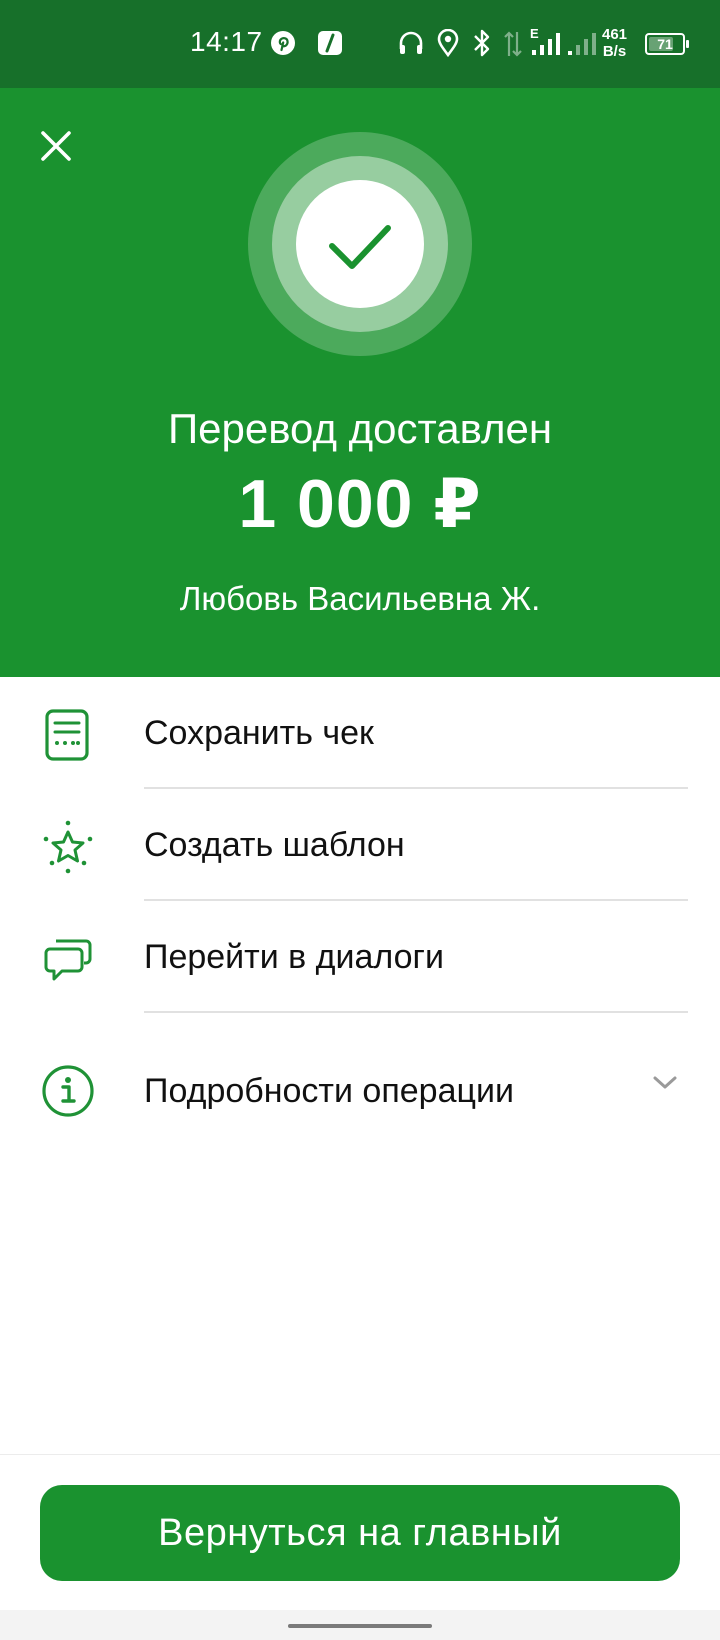 This screenshot has width=720, height=1640. I want to click on bluetooth-icon, so click(482, 45).